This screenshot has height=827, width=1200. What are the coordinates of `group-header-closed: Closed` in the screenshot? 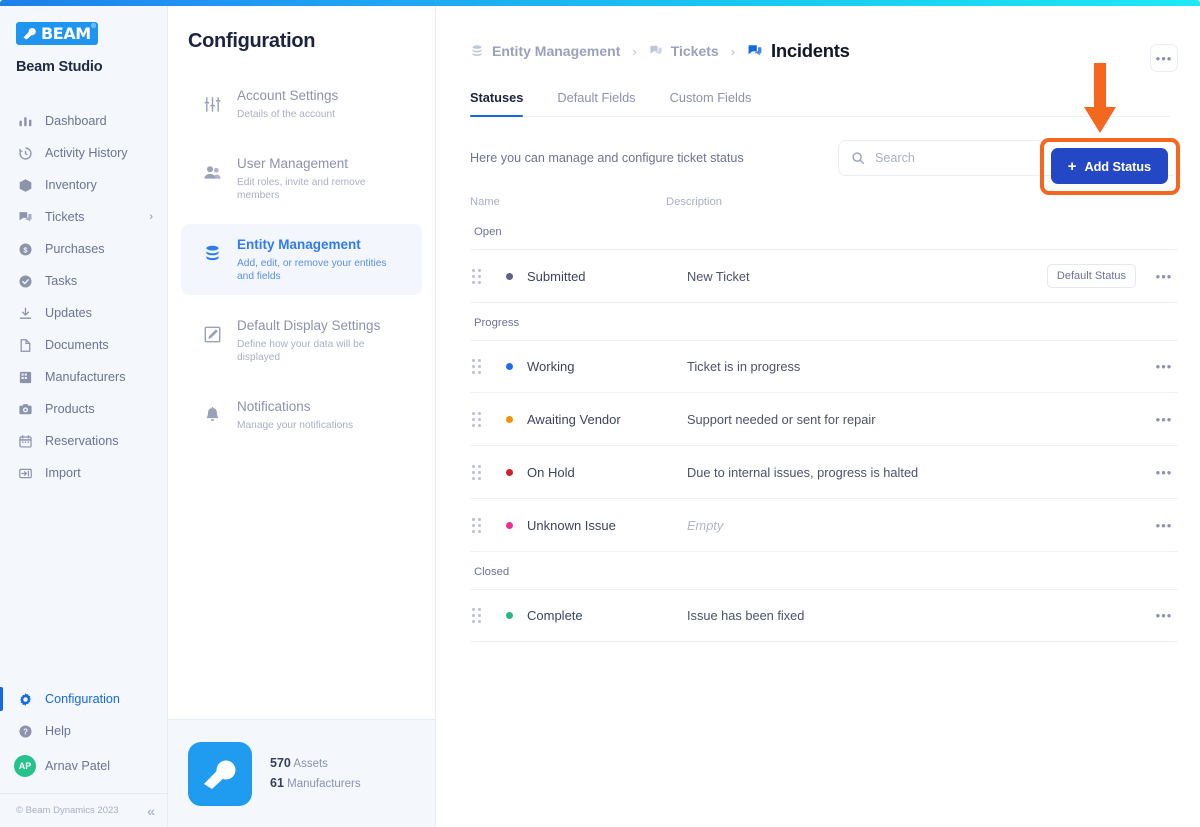 It's located at (492, 572).